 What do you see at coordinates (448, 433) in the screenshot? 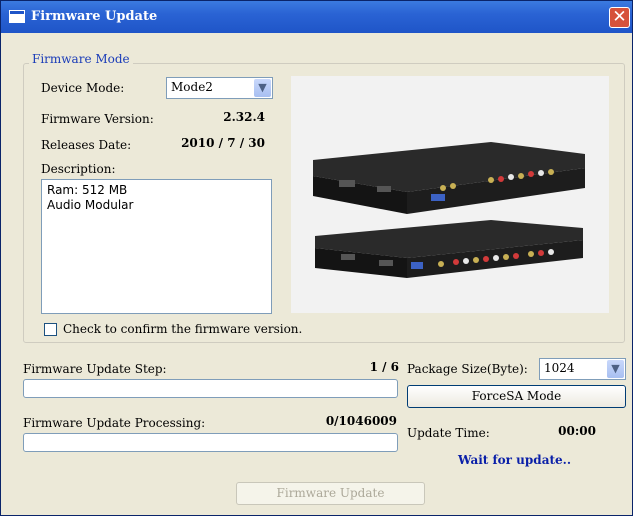
I see `update-time-label: Update Time:` at bounding box center [448, 433].